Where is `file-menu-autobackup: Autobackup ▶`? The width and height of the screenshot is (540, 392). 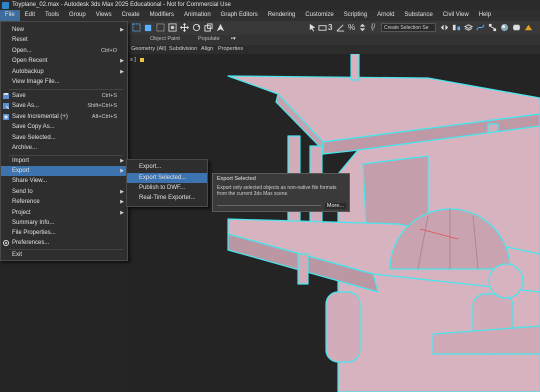 file-menu-autobackup: Autobackup ▶ is located at coordinates (64, 72).